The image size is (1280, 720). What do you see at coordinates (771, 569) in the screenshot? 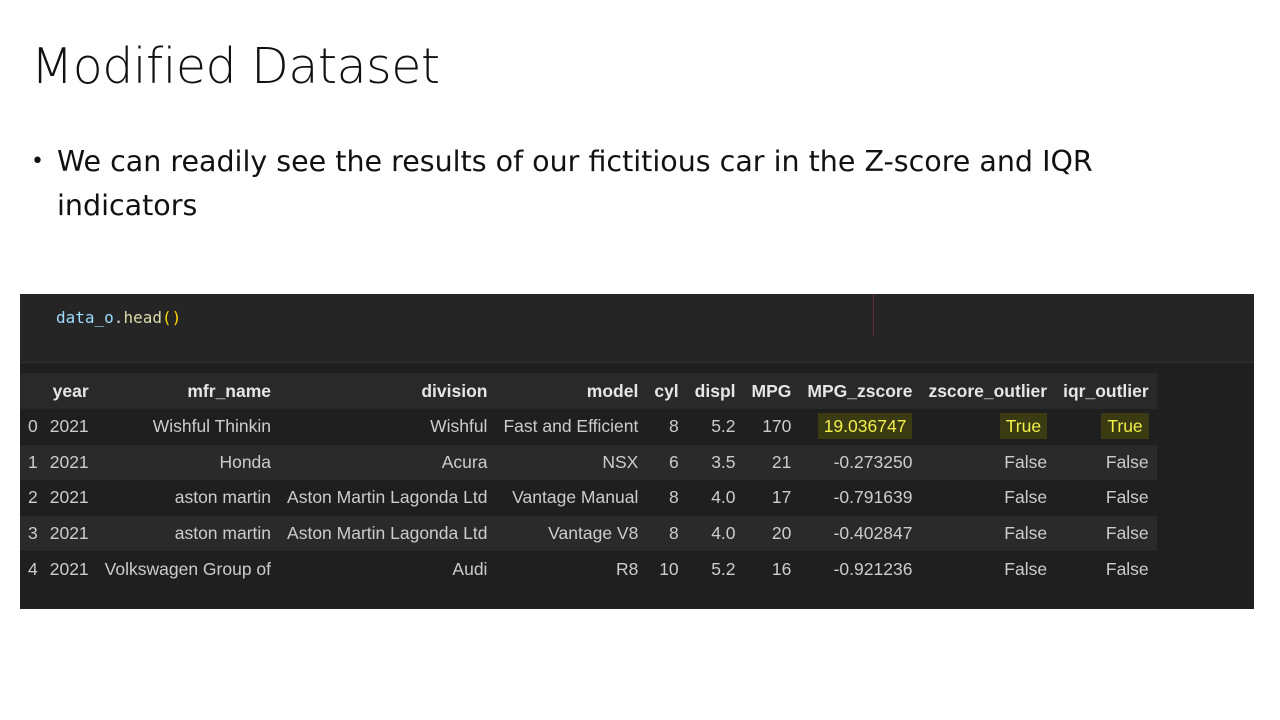
I see `table-cell: 16` at bounding box center [771, 569].